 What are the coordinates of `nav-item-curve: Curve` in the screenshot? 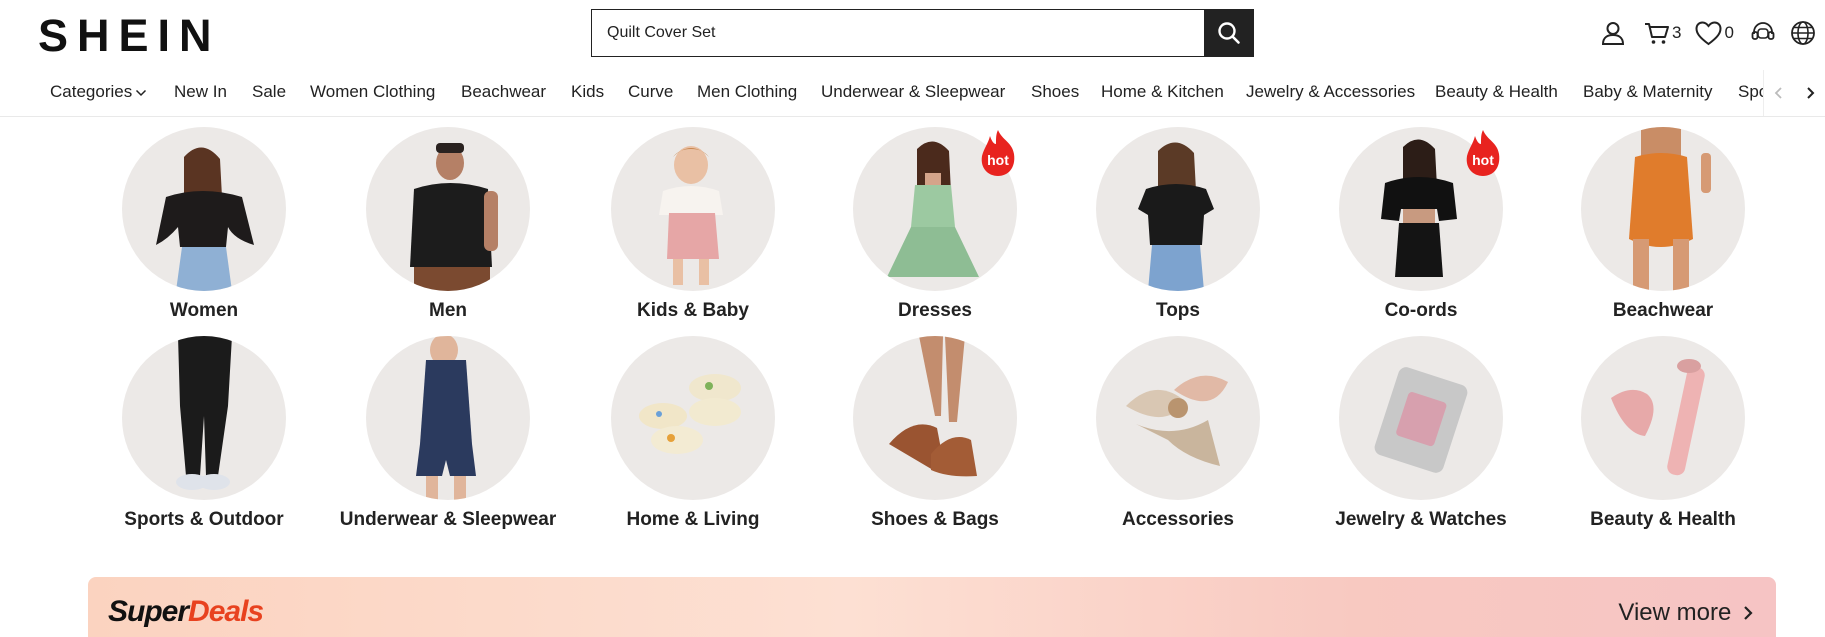 It's located at (650, 92).